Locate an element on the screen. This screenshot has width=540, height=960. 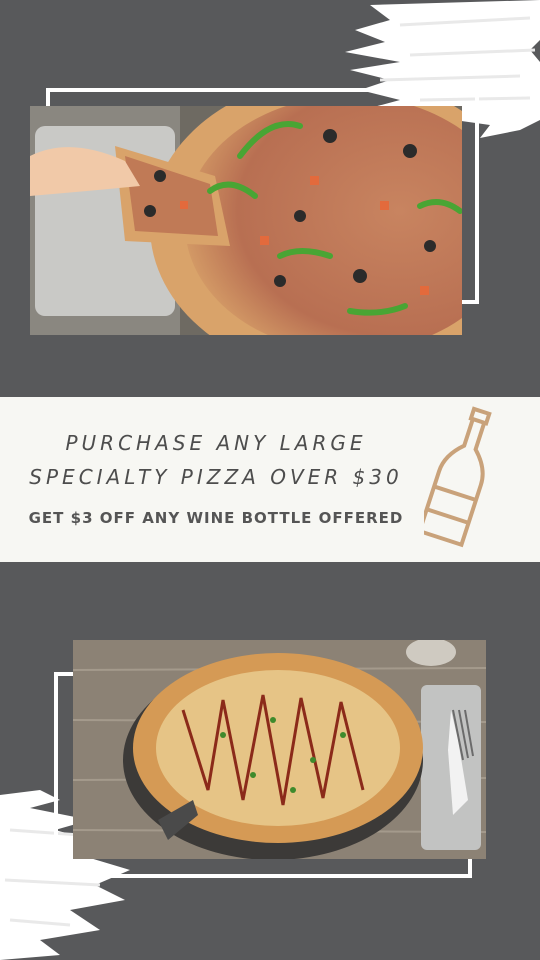
promo-offer: GET $3 OFF ANY WINE BOTTLE OFFERED is located at coordinates (216, 518).